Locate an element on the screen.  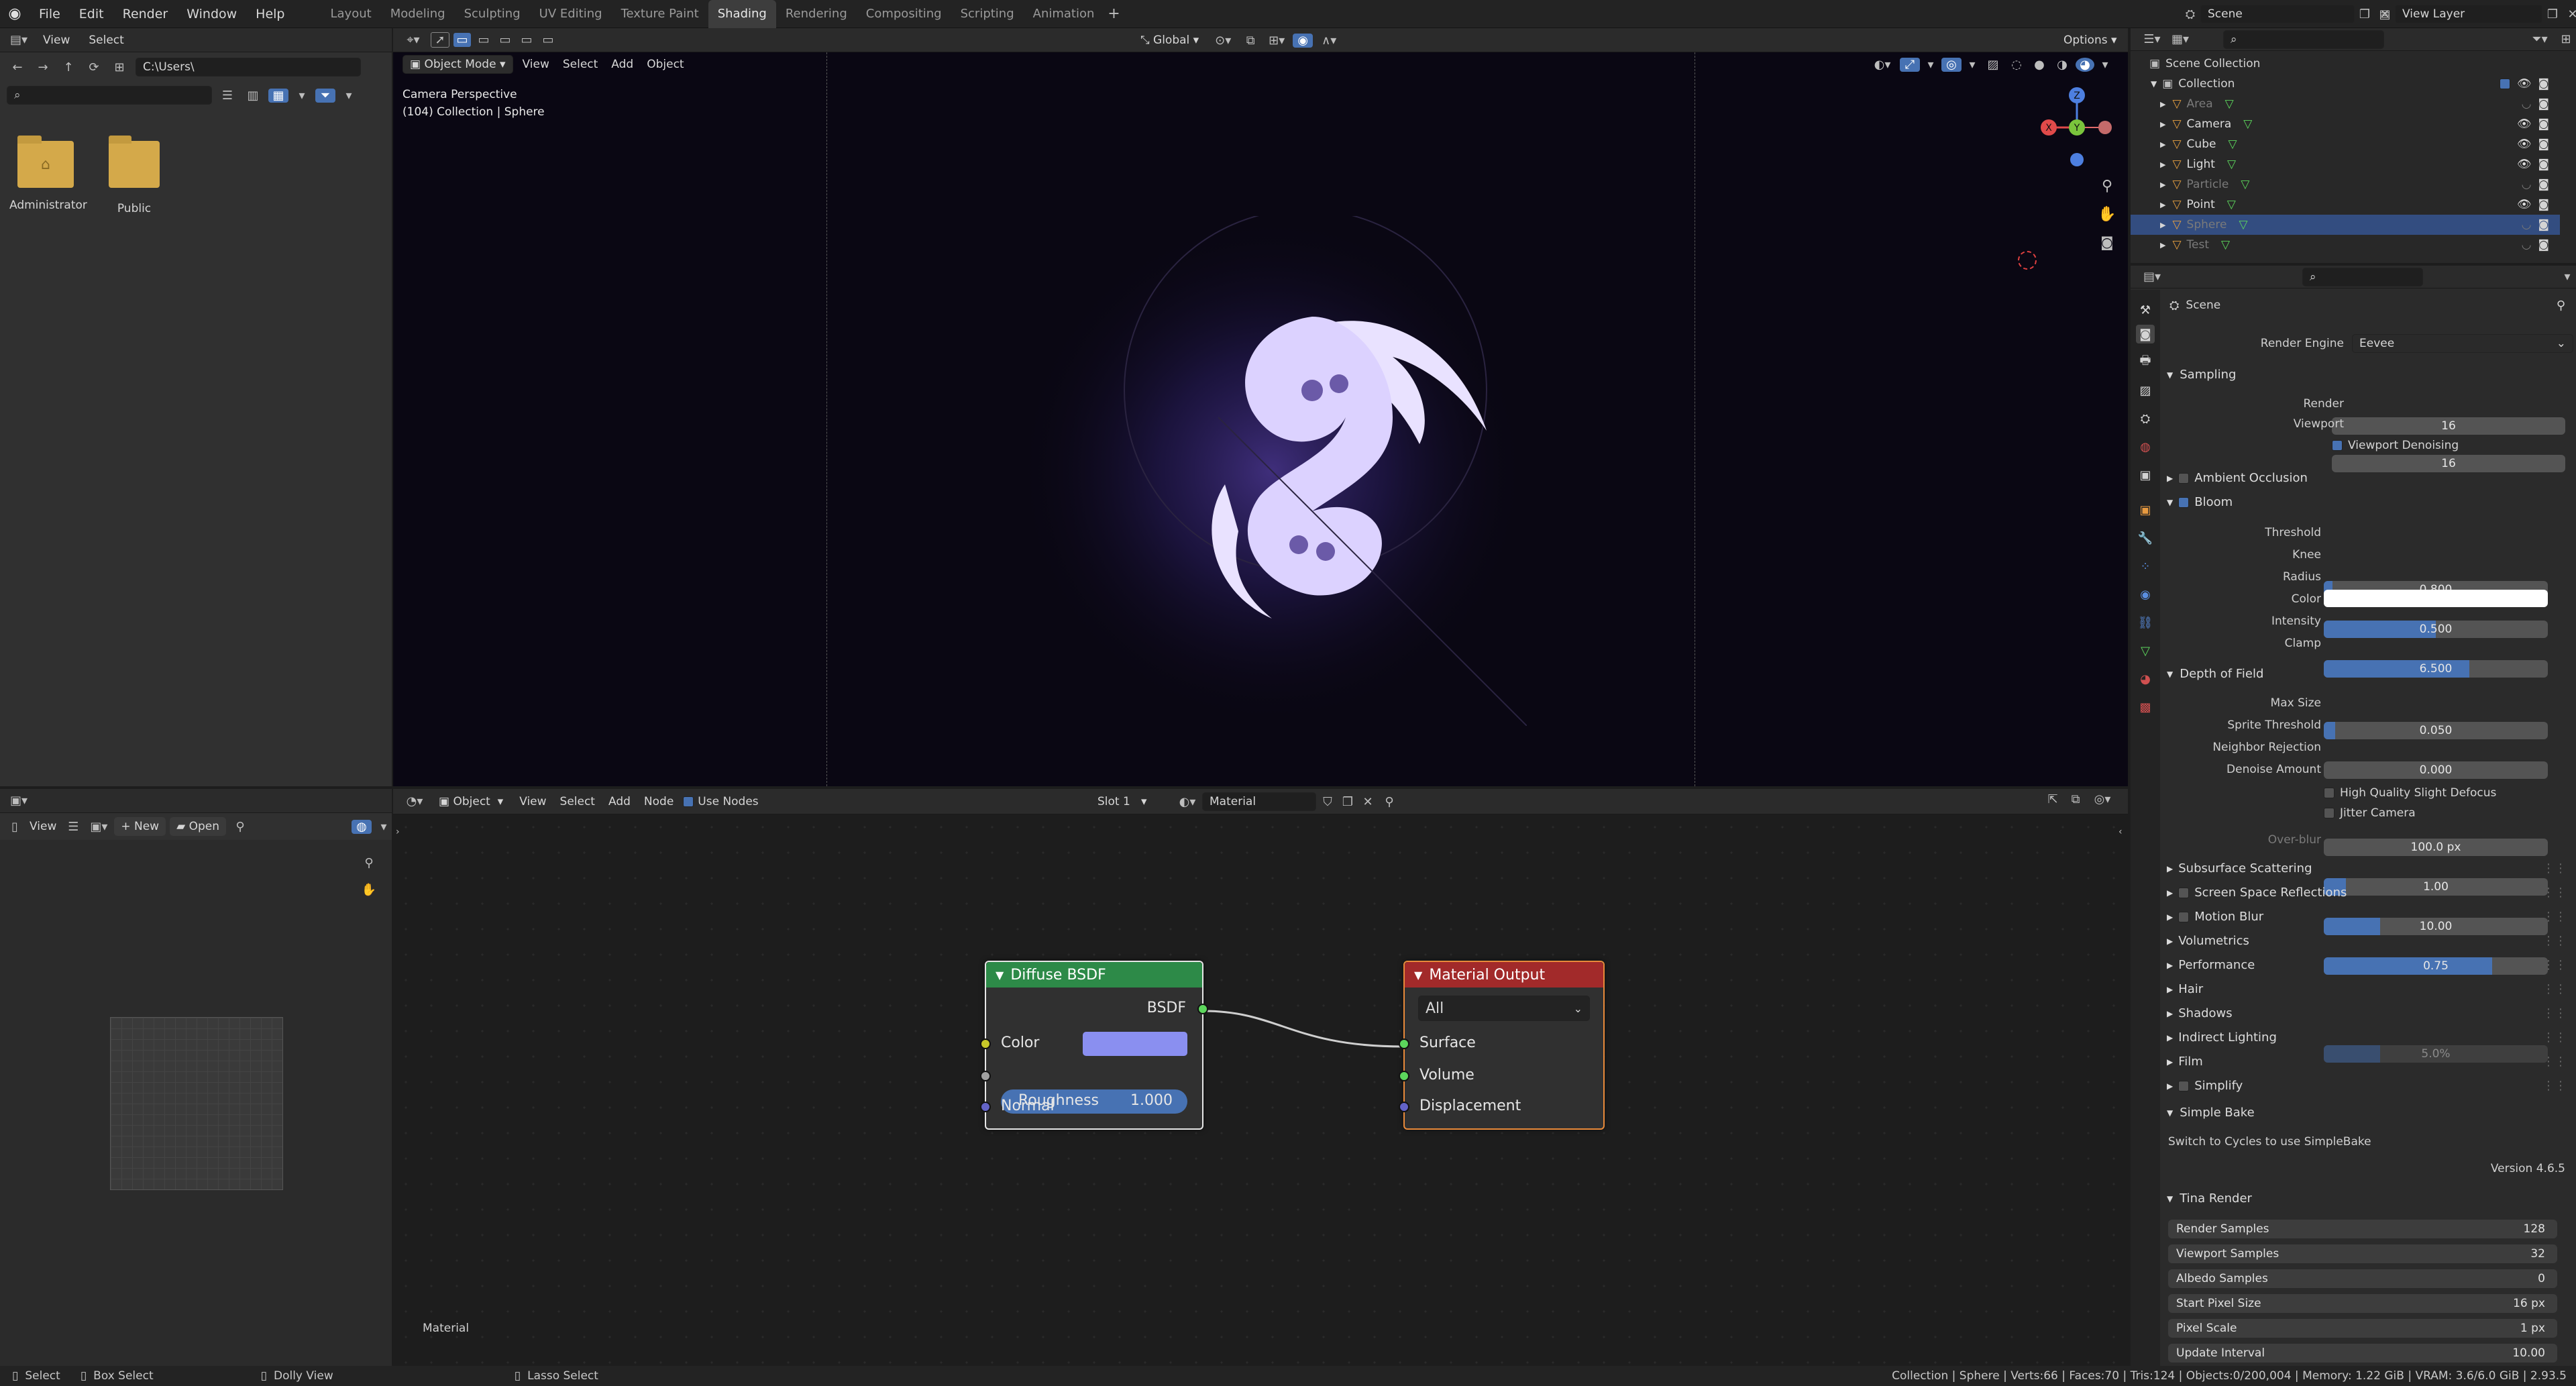
new-image-button: + New is located at coordinates (140, 826).